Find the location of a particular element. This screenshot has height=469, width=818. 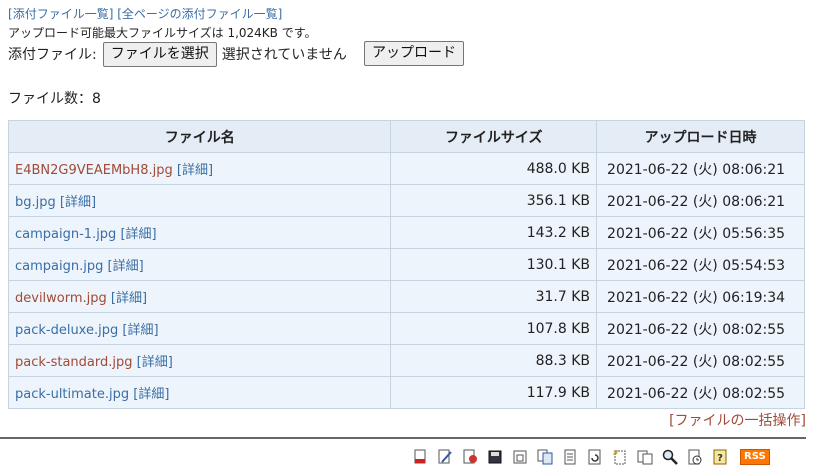

rename-icon is located at coordinates (570, 457).